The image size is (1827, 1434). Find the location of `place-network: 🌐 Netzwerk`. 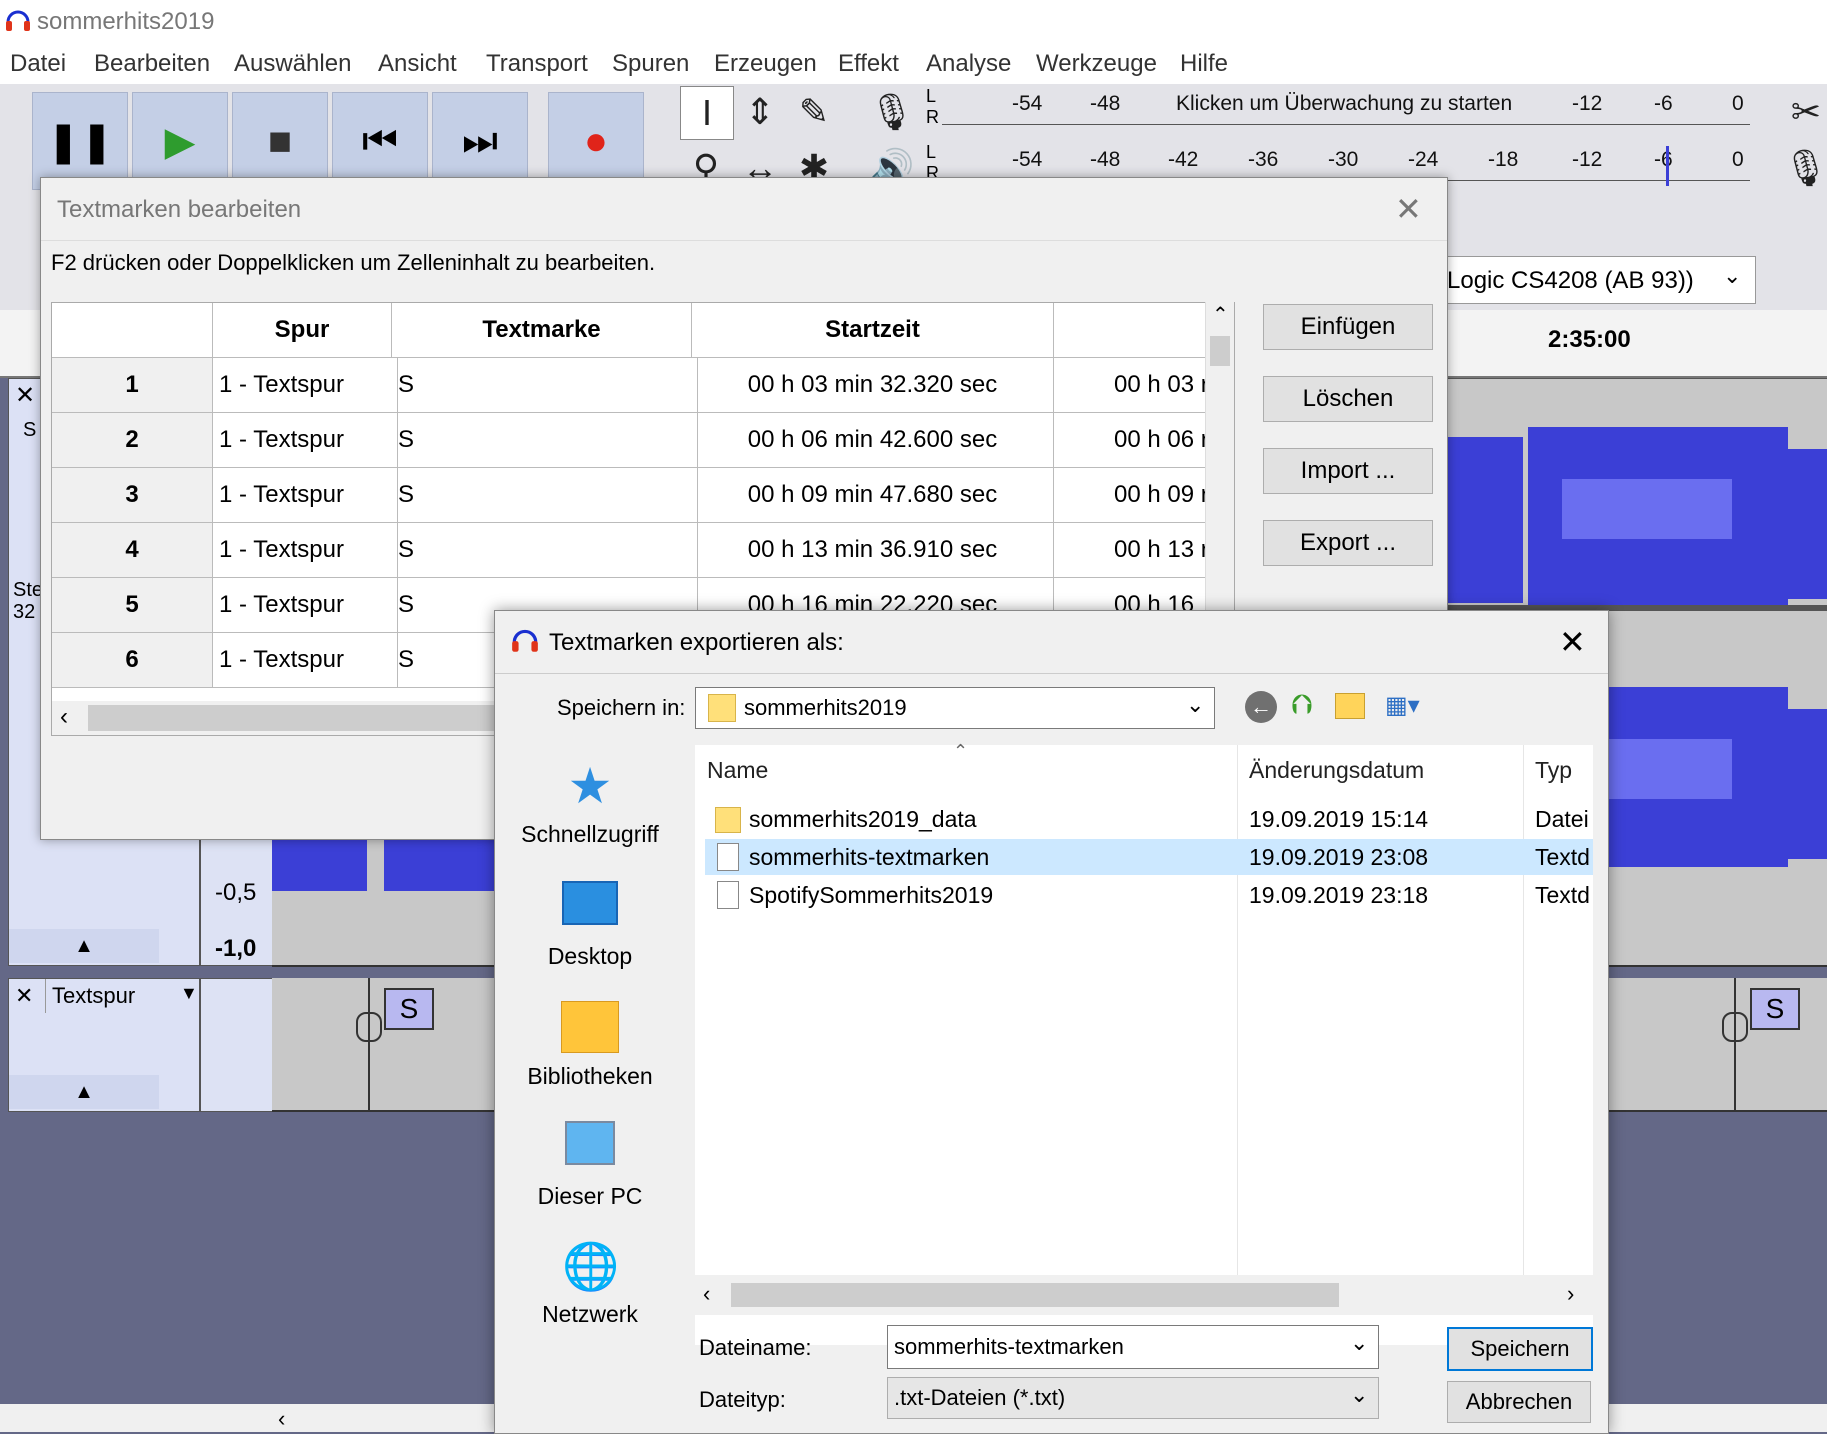

place-network: 🌐 Netzwerk is located at coordinates (590, 1284).